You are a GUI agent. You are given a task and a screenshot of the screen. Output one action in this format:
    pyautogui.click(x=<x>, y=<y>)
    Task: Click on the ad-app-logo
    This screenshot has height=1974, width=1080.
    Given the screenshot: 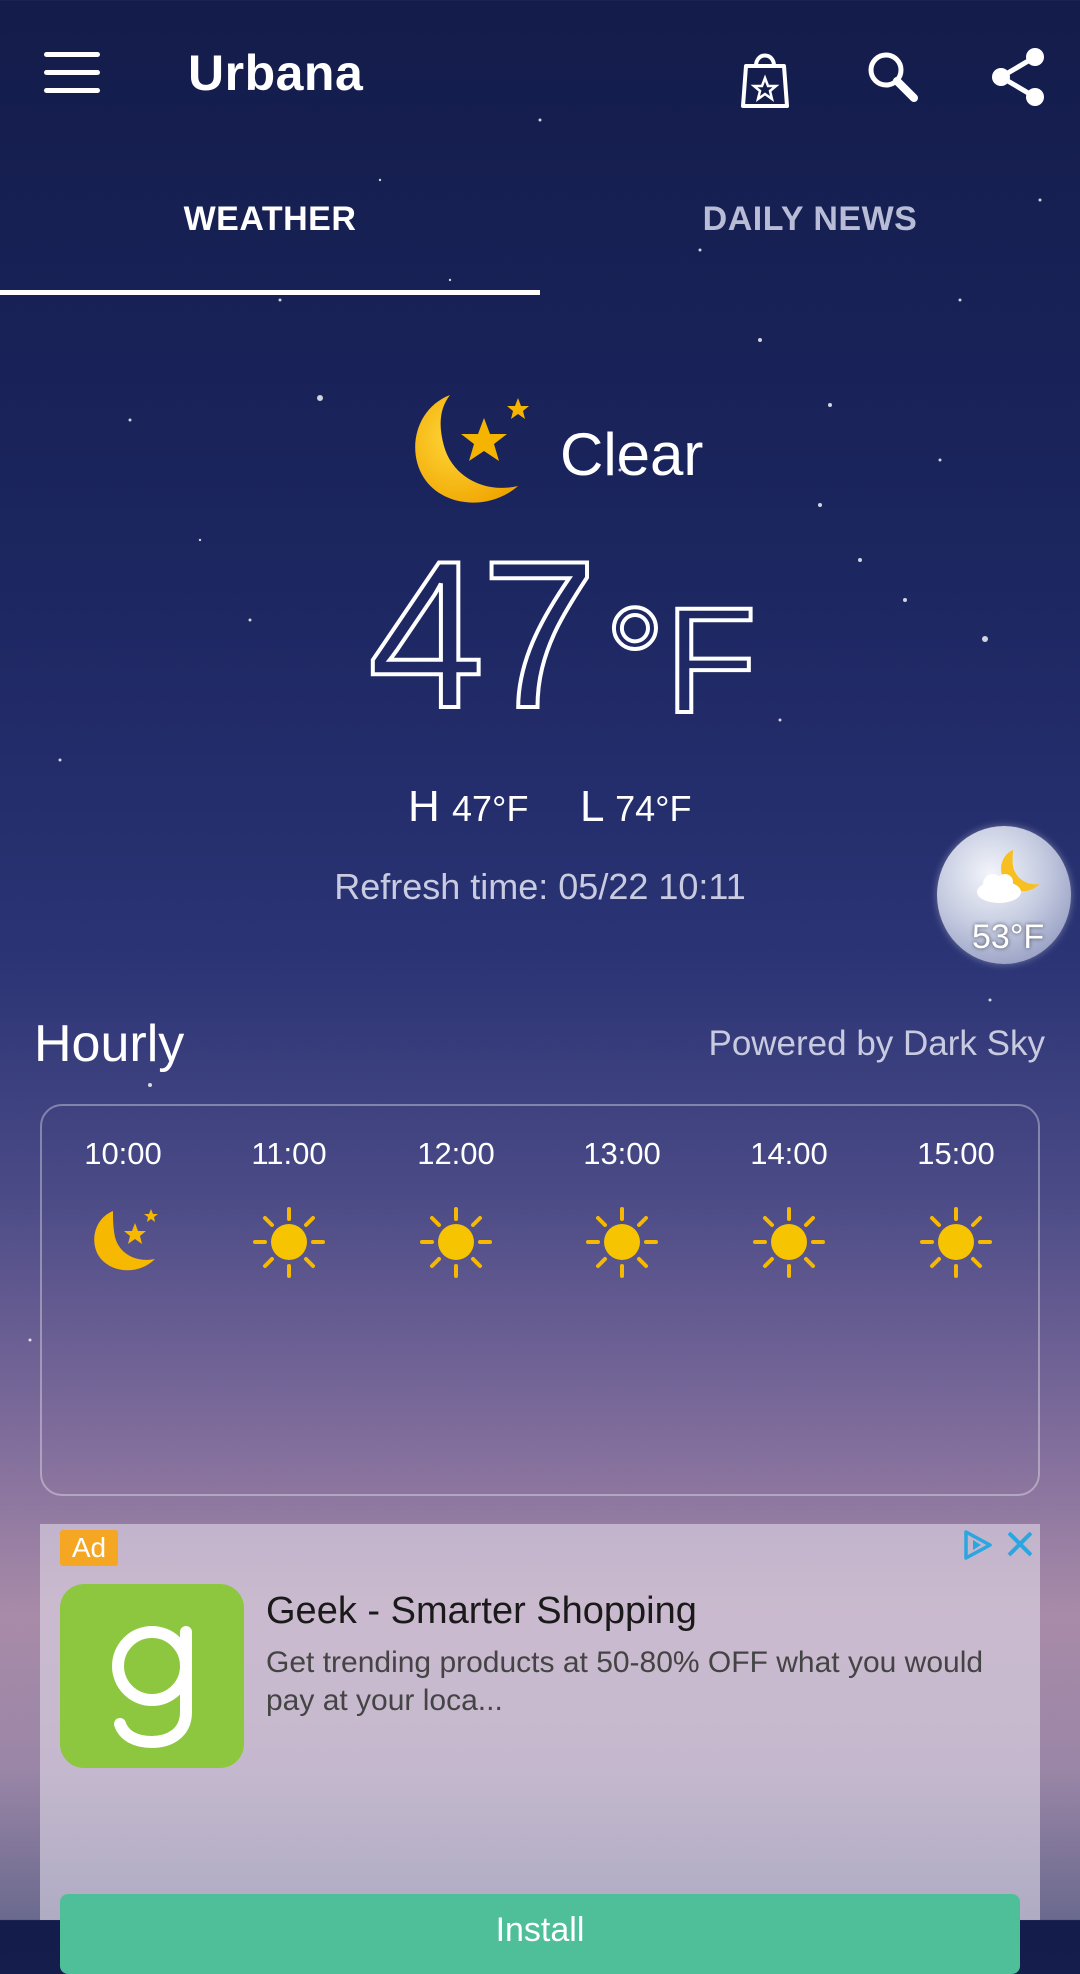 What is the action you would take?
    pyautogui.click(x=152, y=1676)
    